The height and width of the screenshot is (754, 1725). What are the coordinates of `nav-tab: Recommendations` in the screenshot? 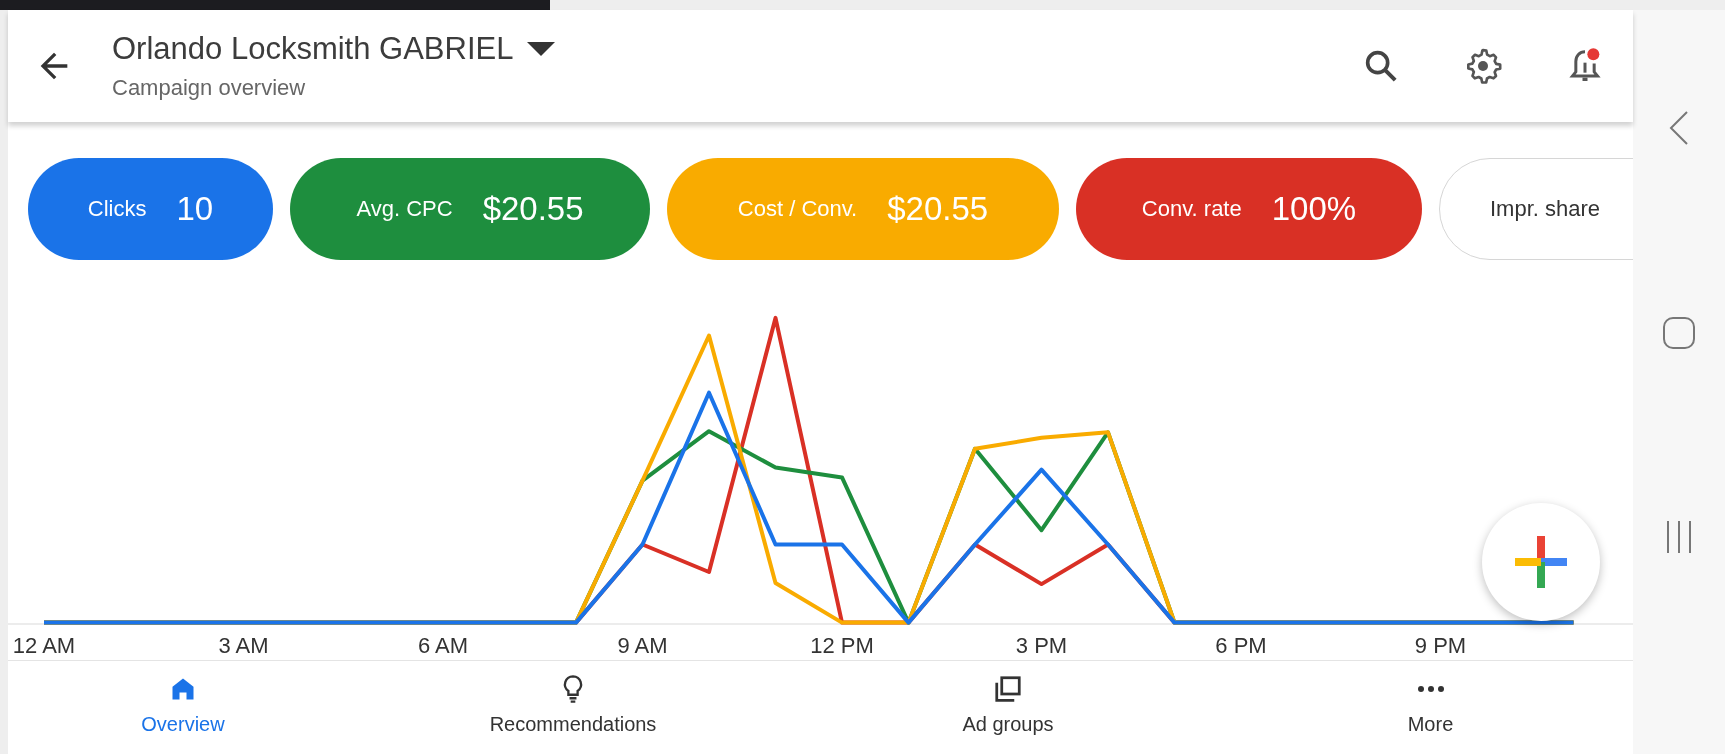 It's located at (573, 712).